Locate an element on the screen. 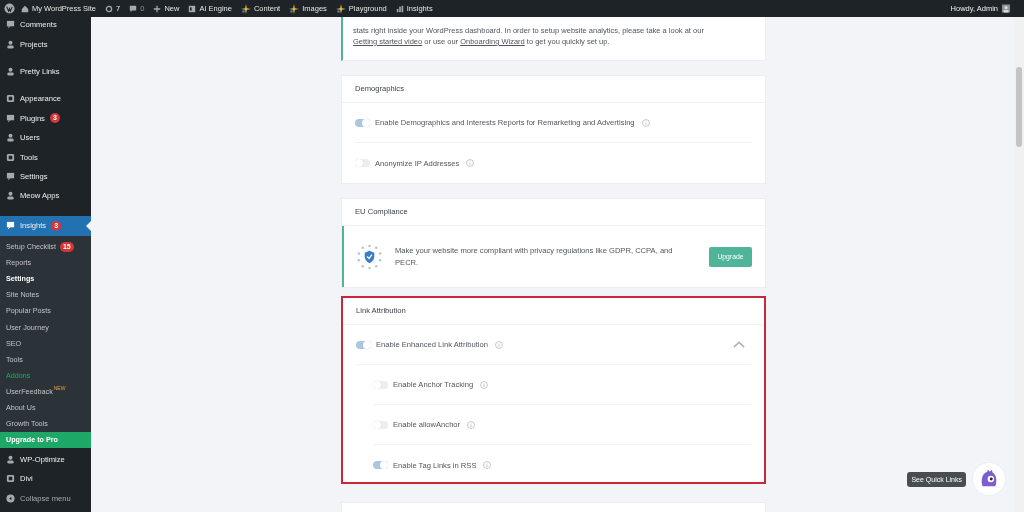  plus-icon is located at coordinates (157, 8).